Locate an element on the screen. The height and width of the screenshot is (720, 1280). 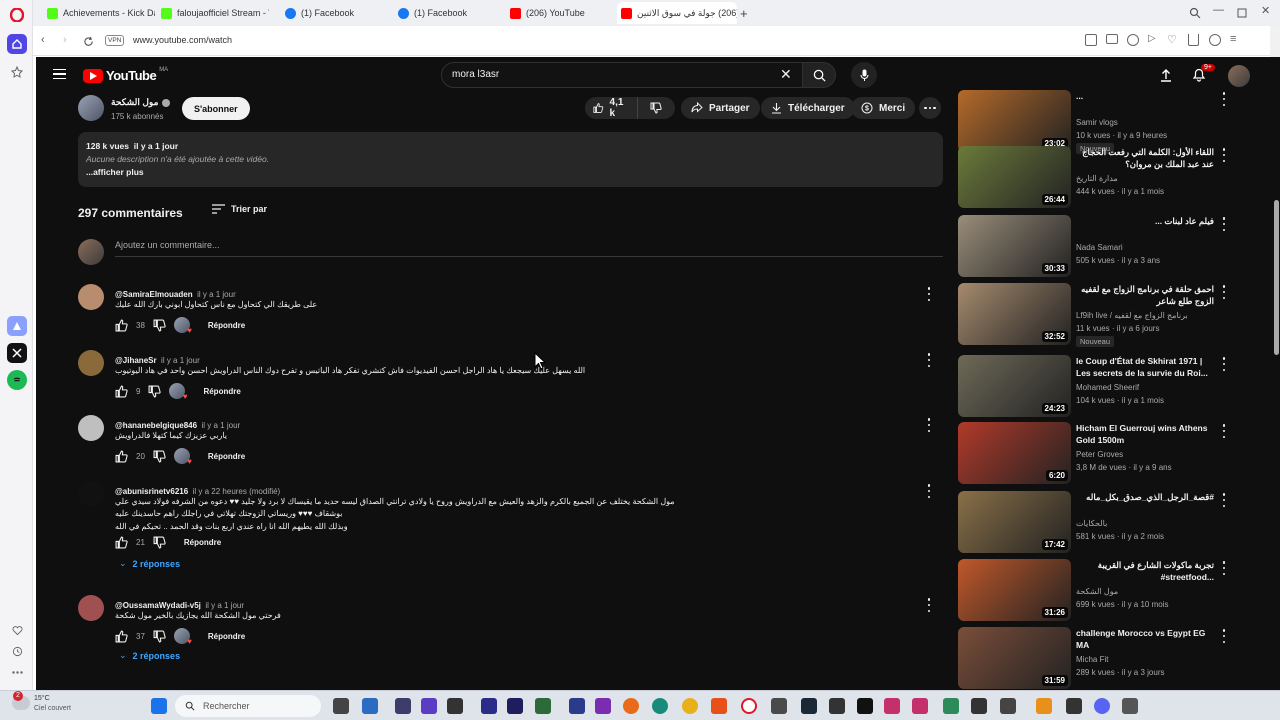
tab-facebook-2: (1) Facebook is located at coordinates (446, 13).